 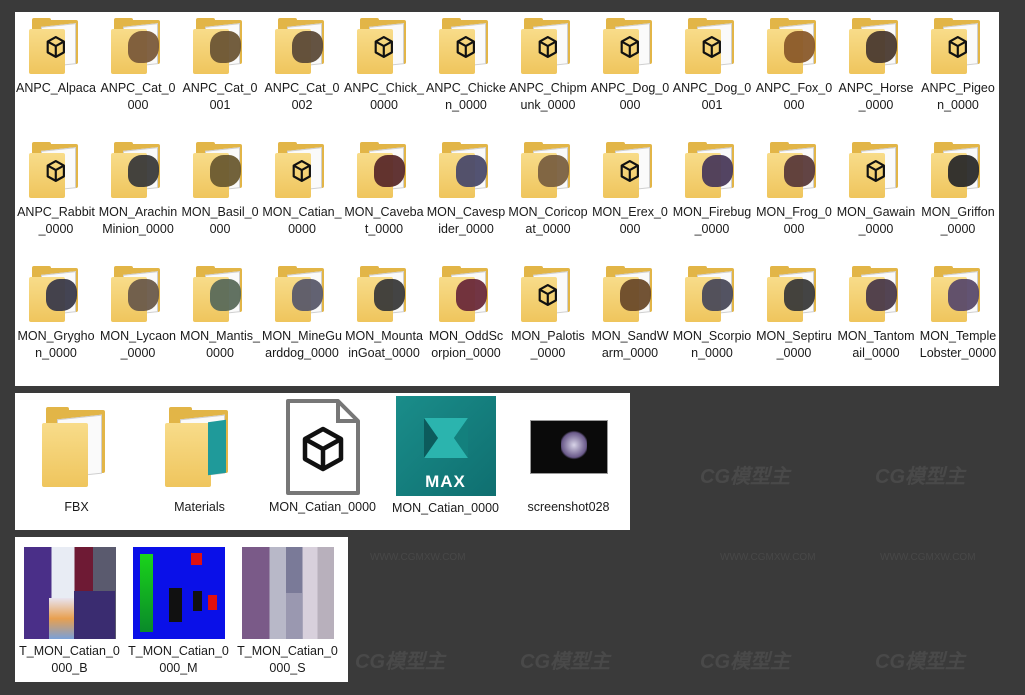 I want to click on folder-item: ANPC_Cat_0000, so click(x=138, y=74).